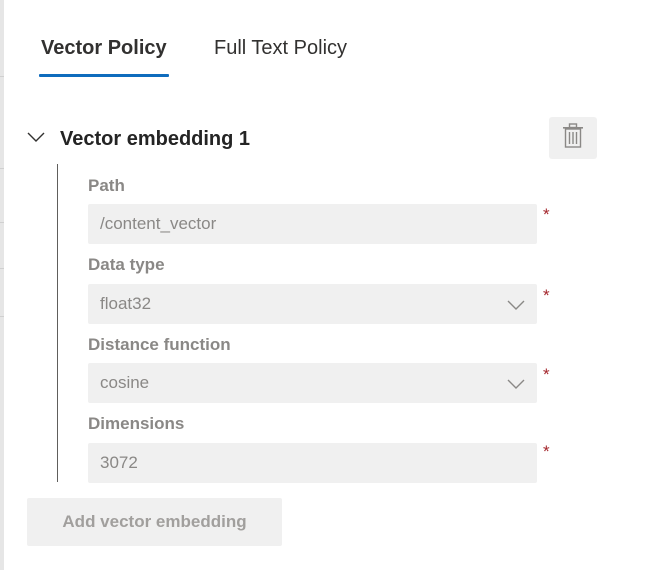 This screenshot has height=570, width=668. What do you see at coordinates (136, 423) in the screenshot?
I see `dimensions-label: Dimensions` at bounding box center [136, 423].